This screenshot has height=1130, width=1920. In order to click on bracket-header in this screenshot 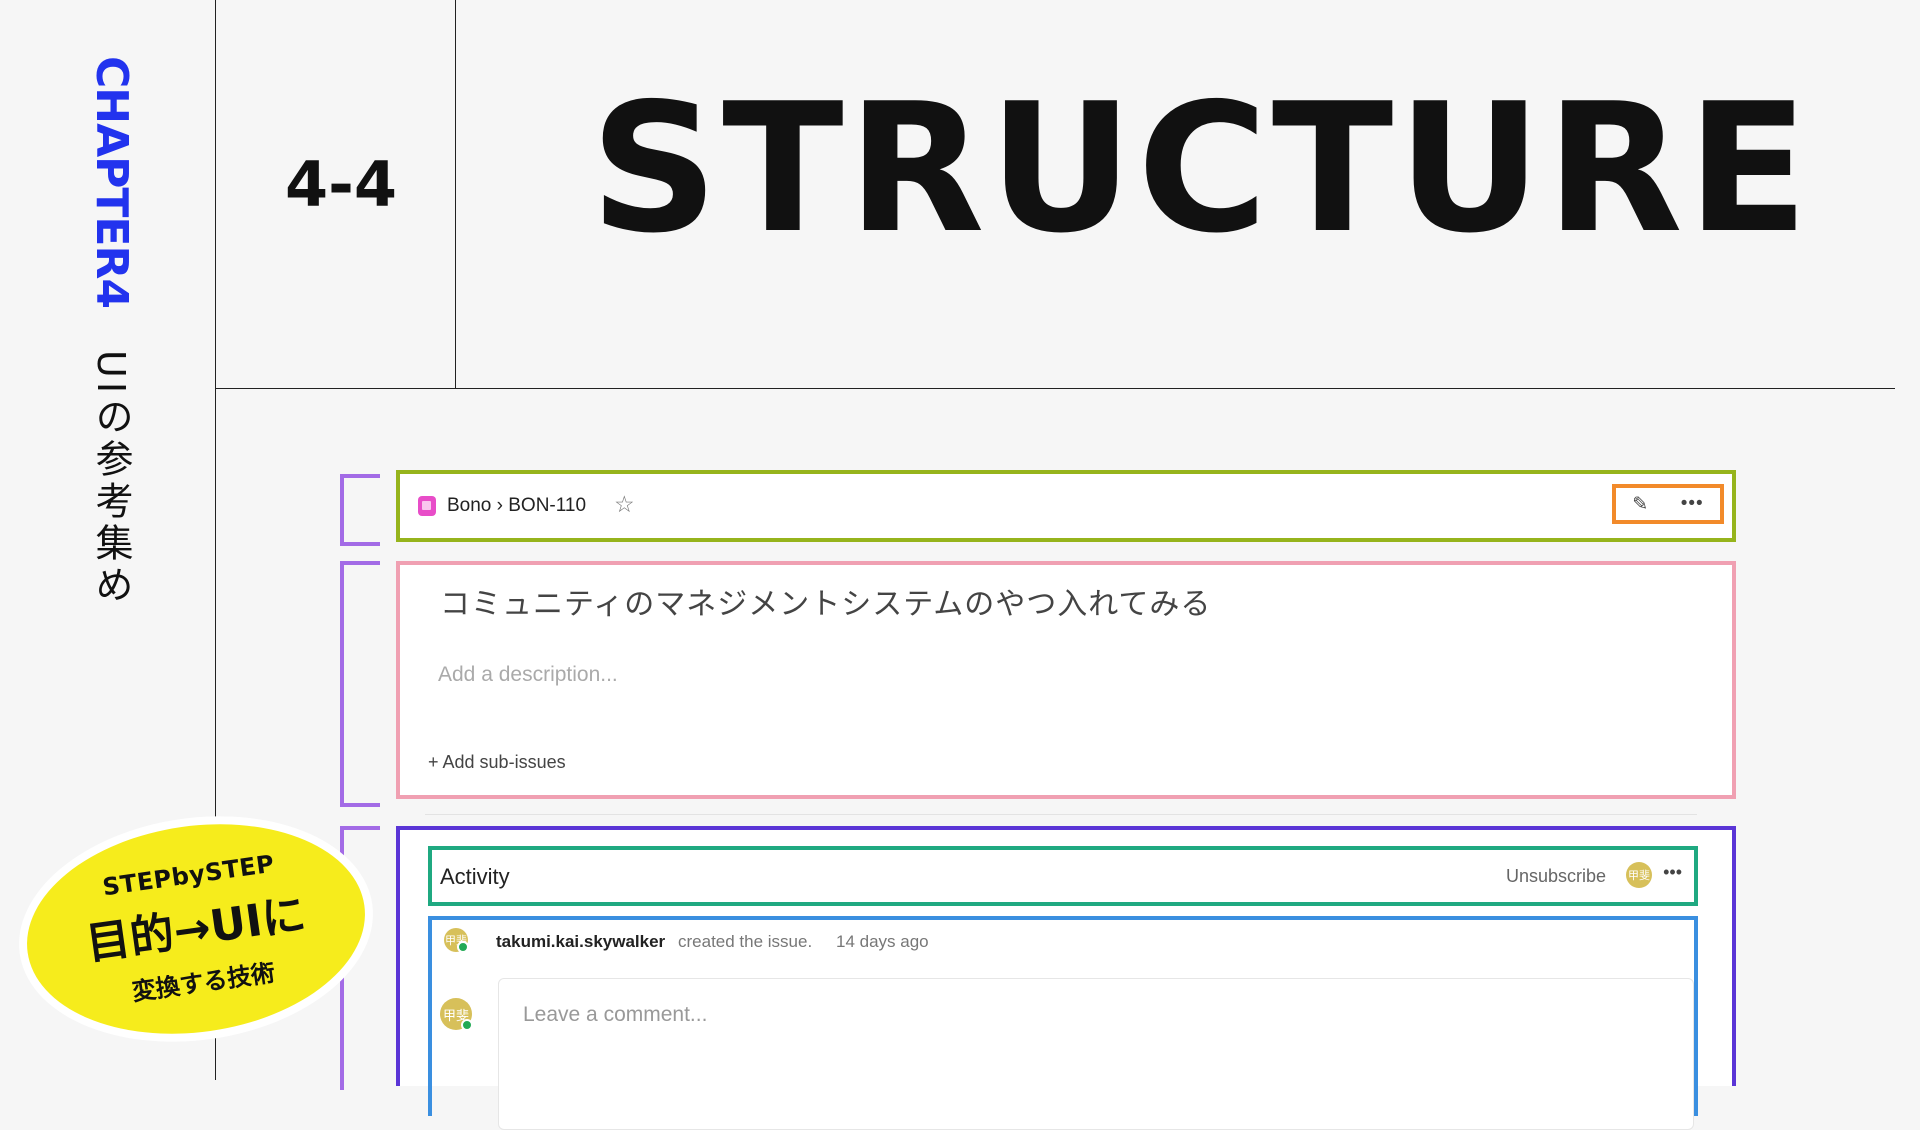, I will do `click(360, 510)`.